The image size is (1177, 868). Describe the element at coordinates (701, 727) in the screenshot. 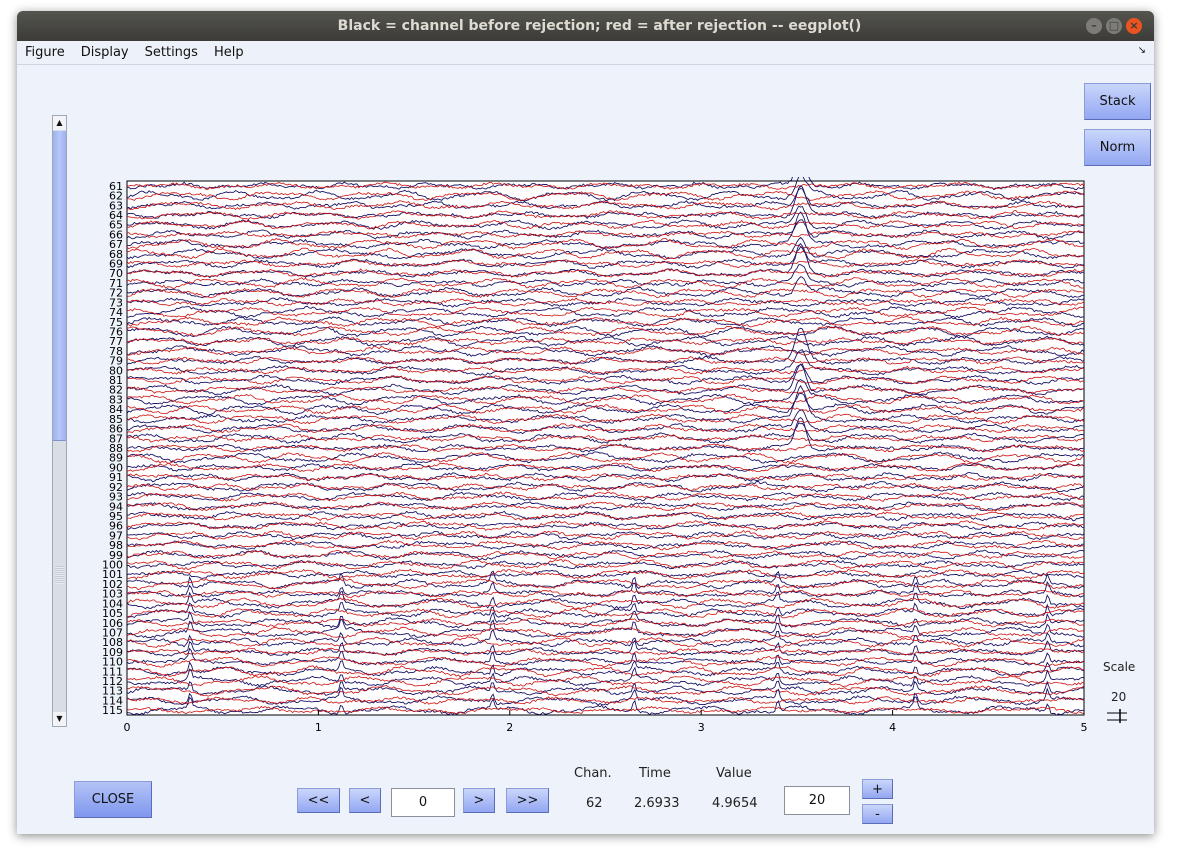

I see `x-tick-label-3: 3` at that location.